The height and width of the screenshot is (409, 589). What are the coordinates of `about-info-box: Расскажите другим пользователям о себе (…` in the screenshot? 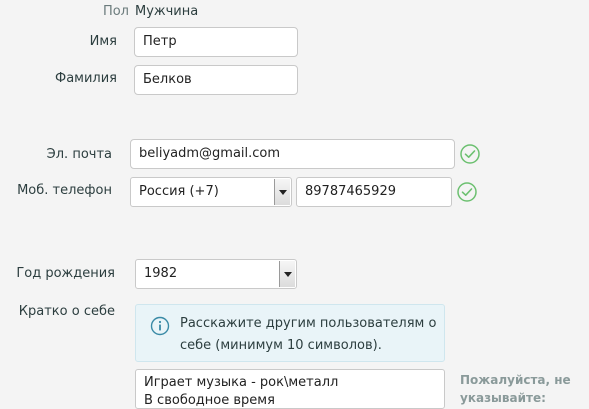 It's located at (290, 333).